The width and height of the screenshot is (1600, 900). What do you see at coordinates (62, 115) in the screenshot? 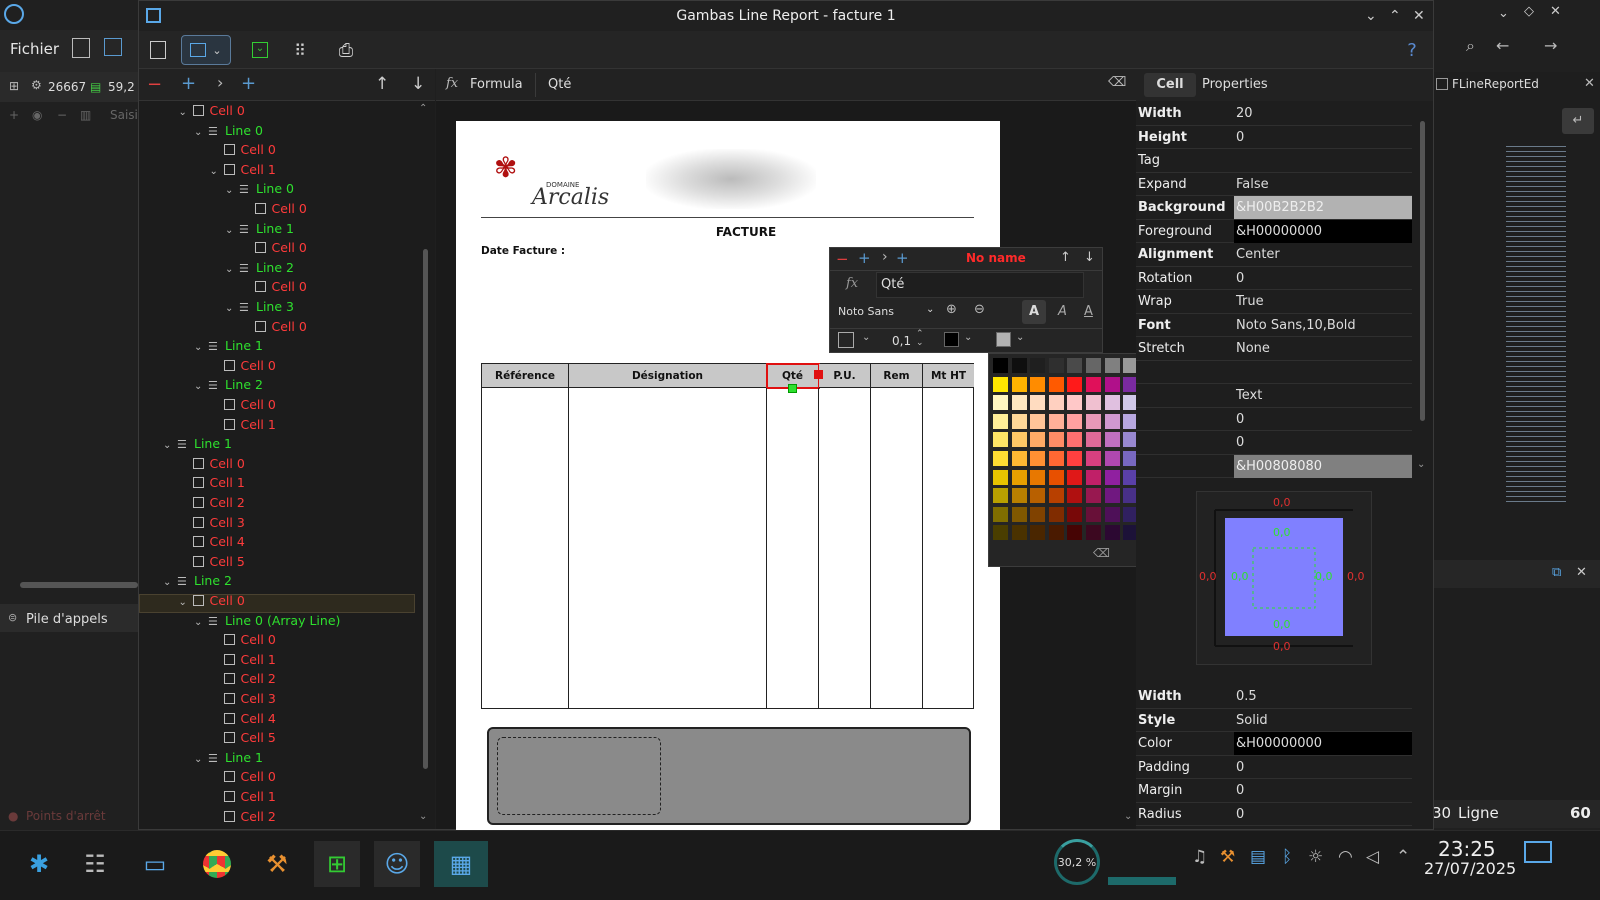
I see `remove-watch-icon: −` at bounding box center [62, 115].